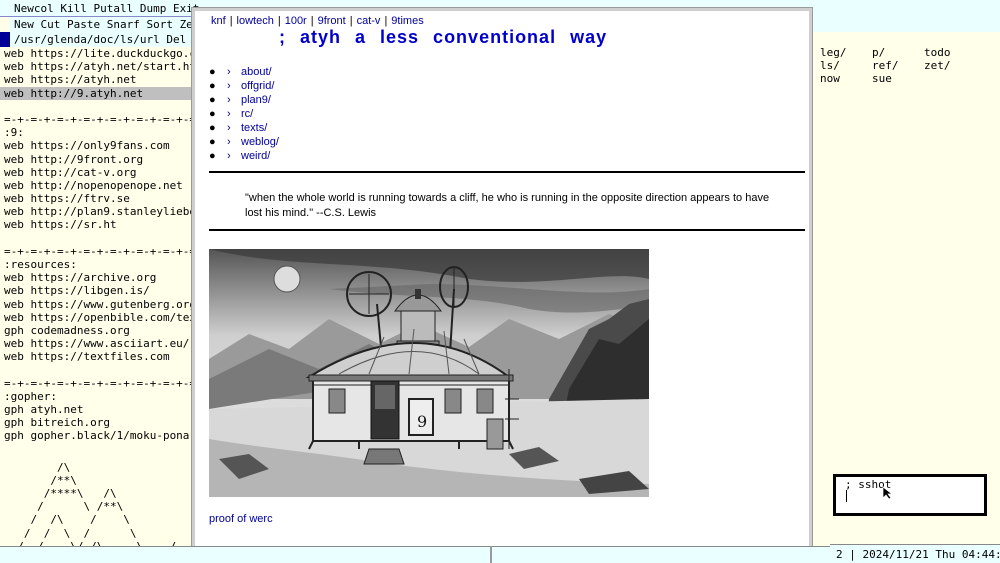  I want to click on ascii-art-line: /\, so click(37, 467).